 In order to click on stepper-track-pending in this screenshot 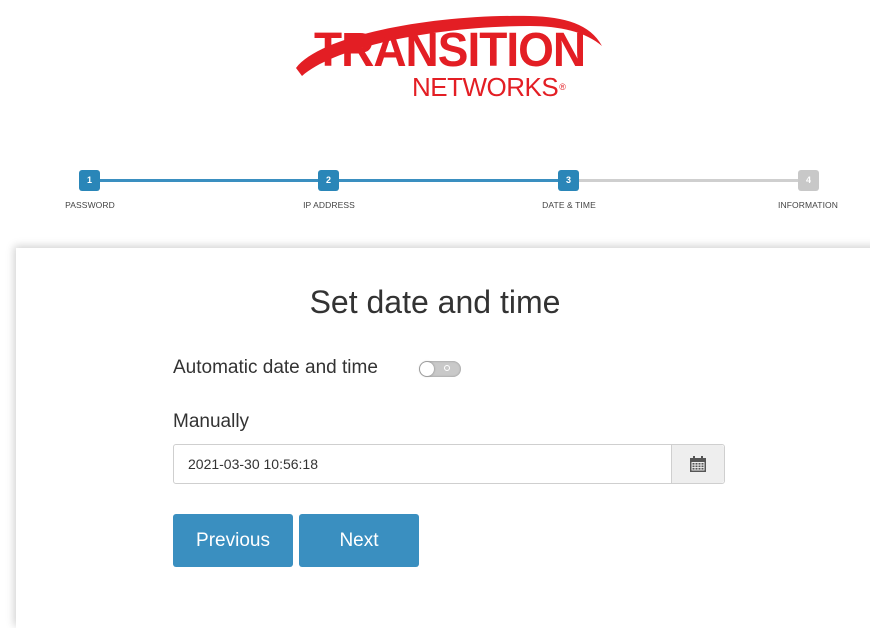, I will do `click(689, 180)`.